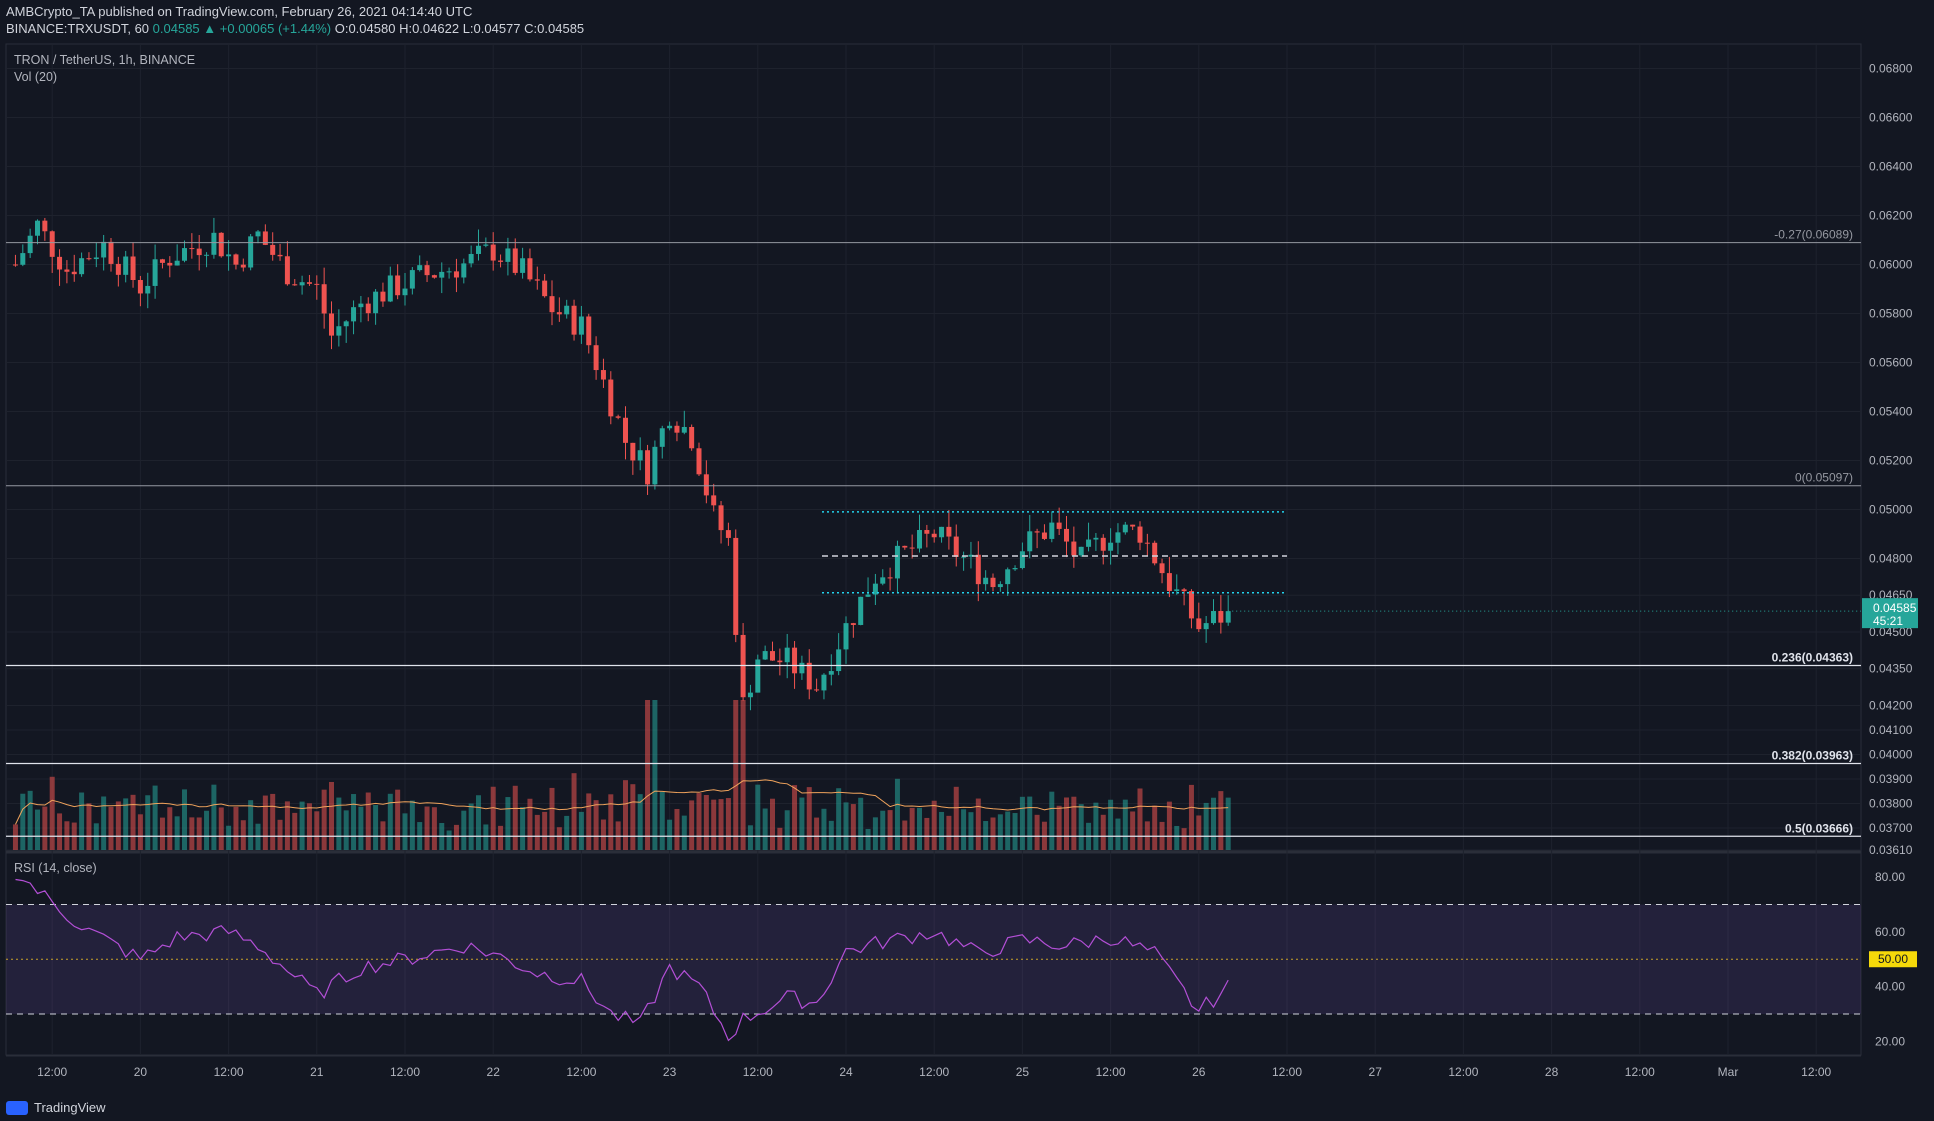 Image resolution: width=1934 pixels, height=1121 pixels. Describe the element at coordinates (1890, 932) in the screenshot. I see `rsi-tick-label: 60.00` at that location.